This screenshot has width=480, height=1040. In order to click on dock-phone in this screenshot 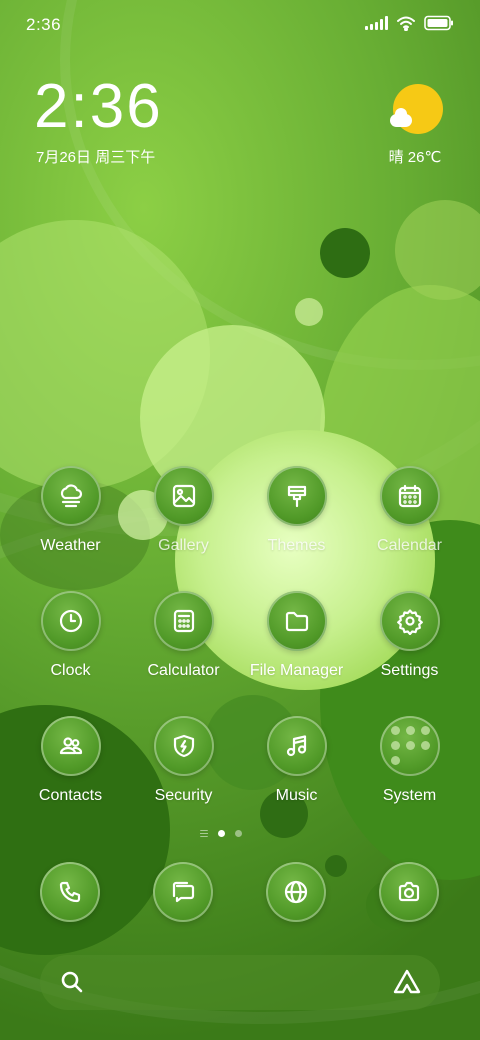, I will do `click(70, 892)`.